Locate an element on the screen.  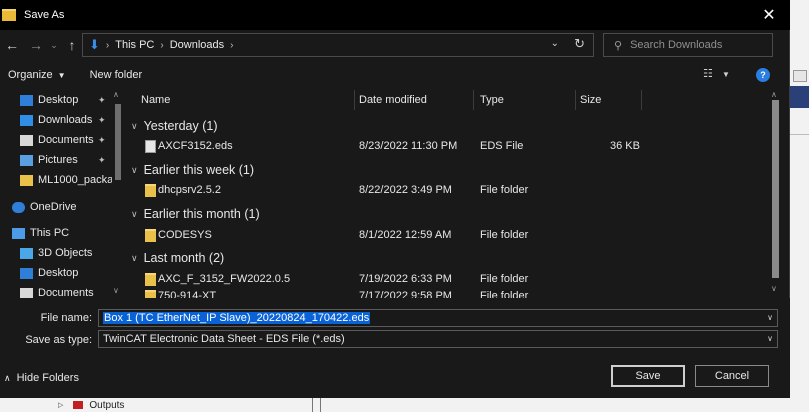
navigation-bar: ← → ⌄ ↑ ⬇ › This PC › Downloads › ⌄ ↻ ⚲ is located at coordinates (395, 45).